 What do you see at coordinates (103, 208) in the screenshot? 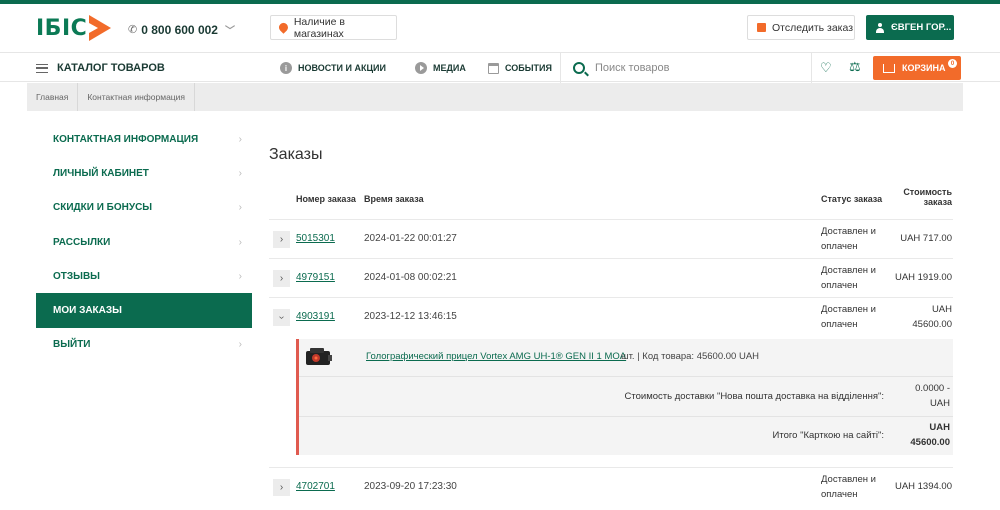
I see `sidebar-item-label: СКИДКИ И БОНУСЫ` at bounding box center [103, 208].